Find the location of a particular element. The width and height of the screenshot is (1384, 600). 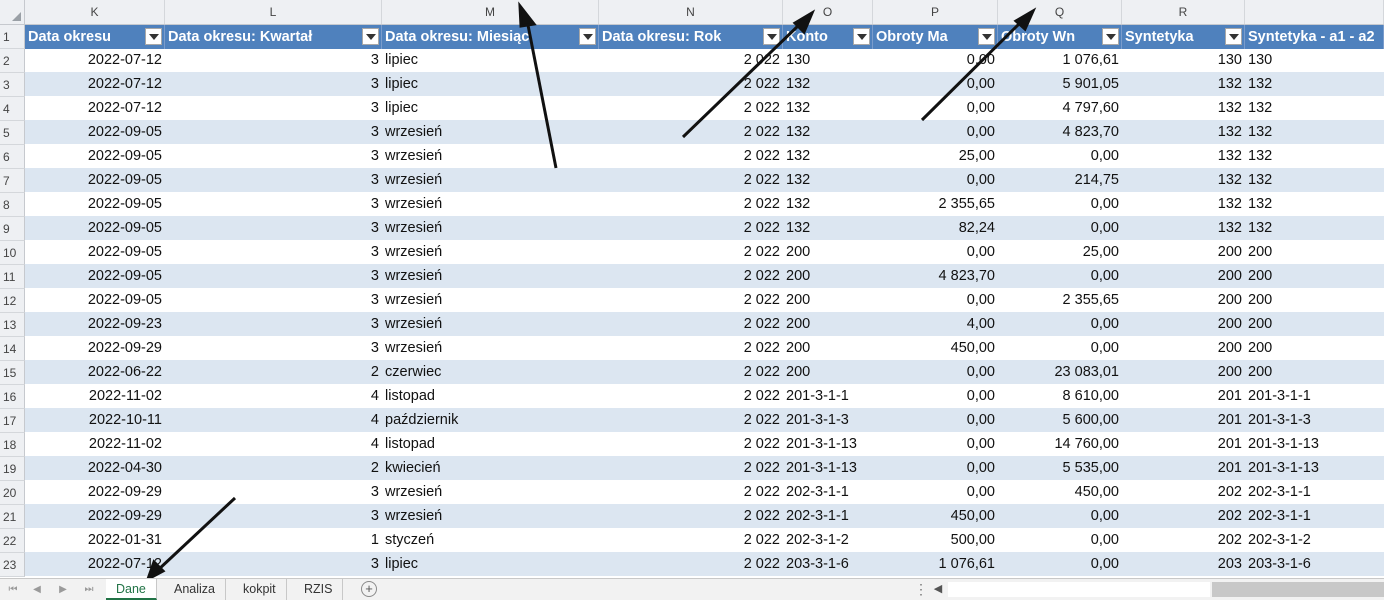

row-number: 14 is located at coordinates (12, 349).